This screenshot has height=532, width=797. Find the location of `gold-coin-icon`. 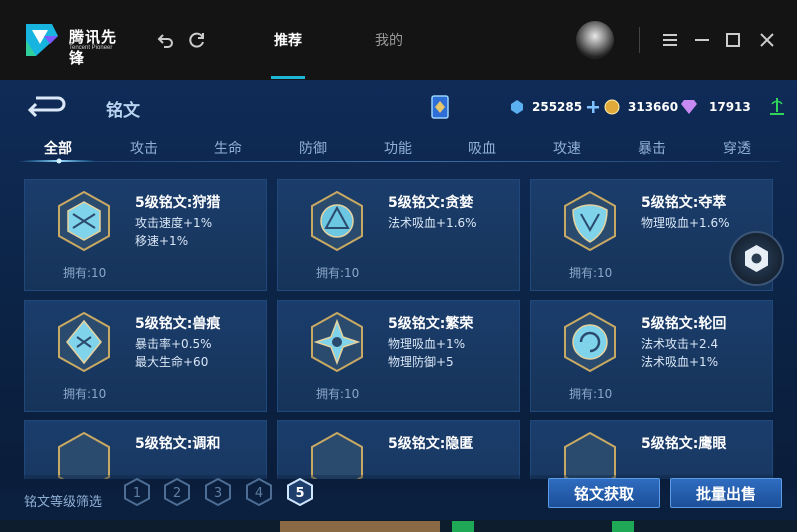

gold-coin-icon is located at coordinates (612, 107).